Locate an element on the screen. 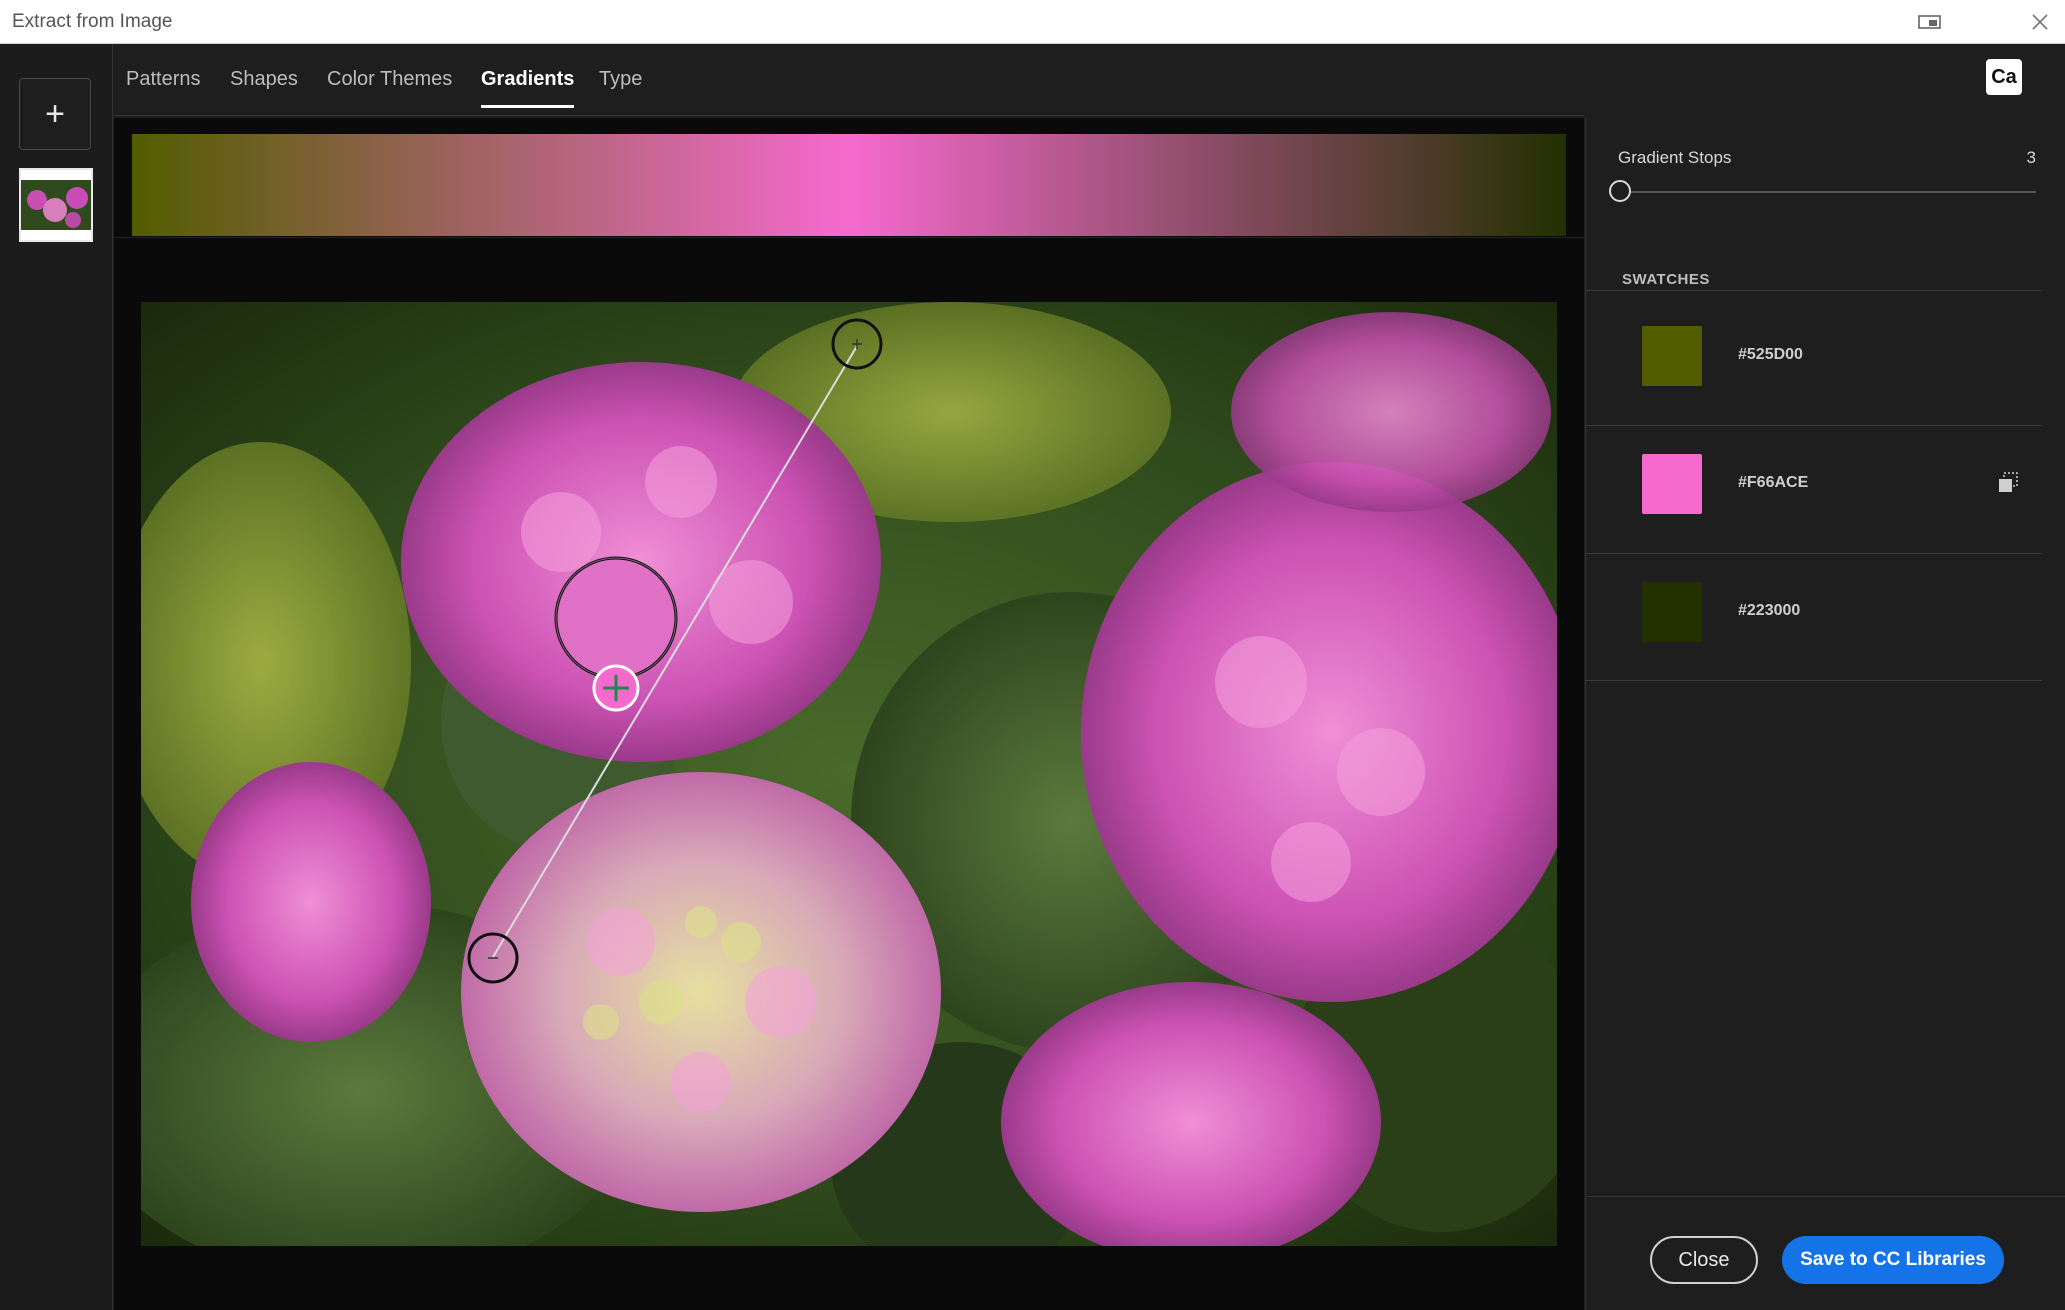  add-image-button: + is located at coordinates (55, 114).